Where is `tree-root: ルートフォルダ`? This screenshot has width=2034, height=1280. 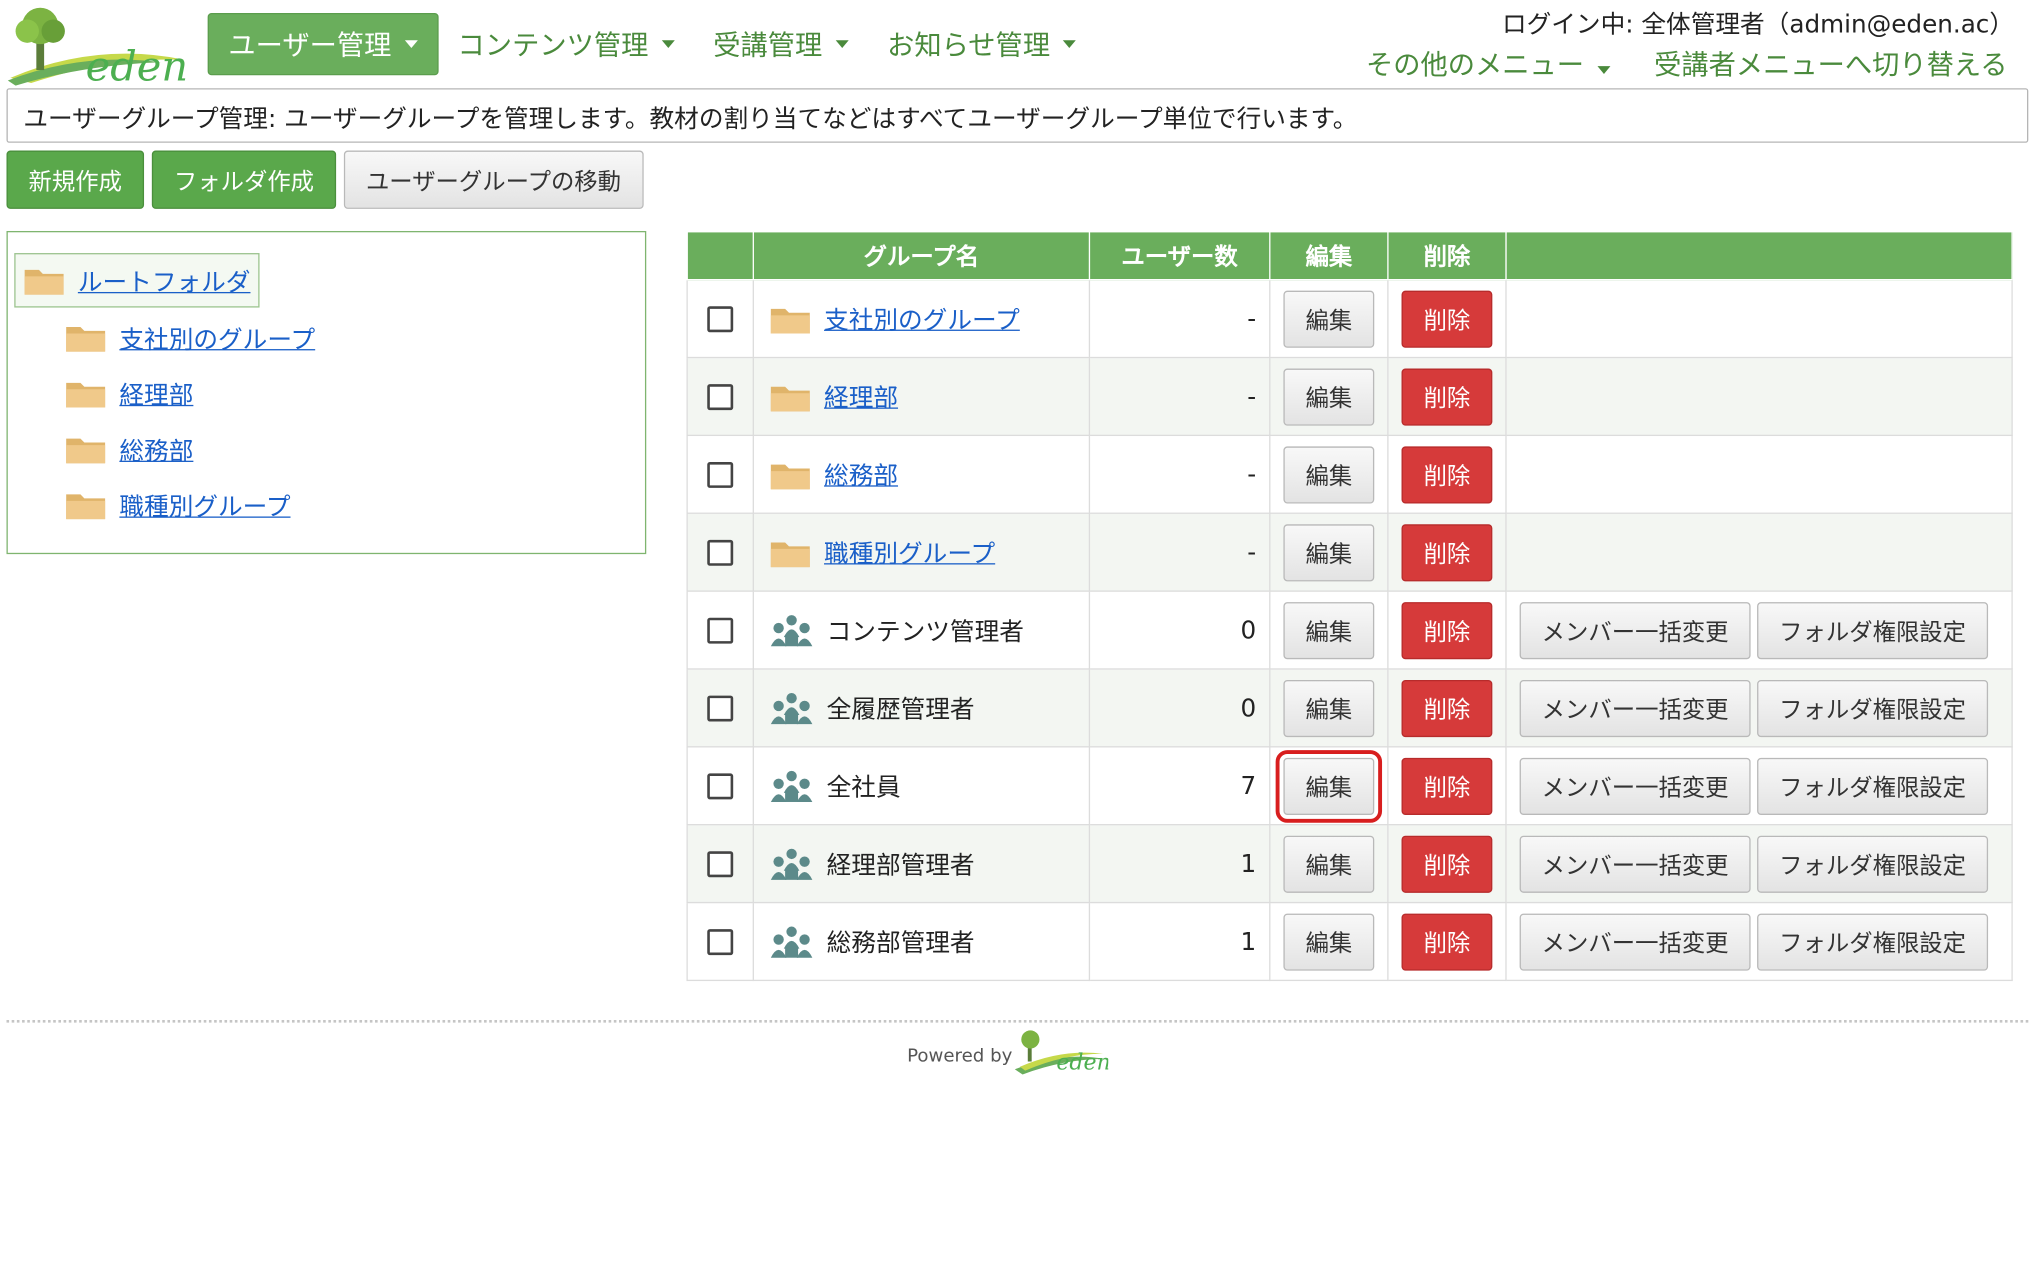 tree-root: ルートフォルダ is located at coordinates (137, 280).